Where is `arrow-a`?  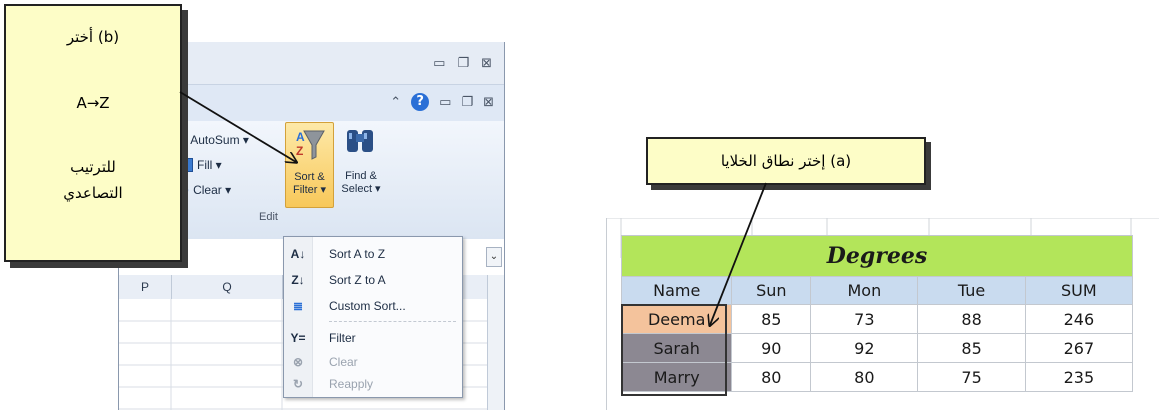 arrow-a is located at coordinates (738, 253).